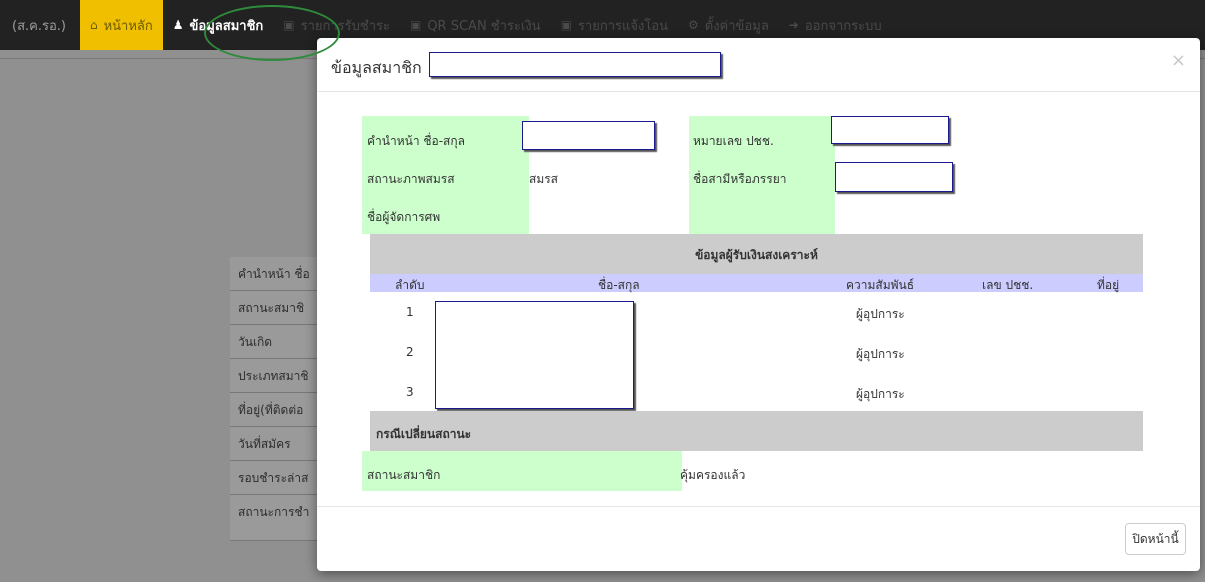 The image size is (1205, 582). I want to click on member-status-label: สถานะสมาชิก, so click(404, 475).